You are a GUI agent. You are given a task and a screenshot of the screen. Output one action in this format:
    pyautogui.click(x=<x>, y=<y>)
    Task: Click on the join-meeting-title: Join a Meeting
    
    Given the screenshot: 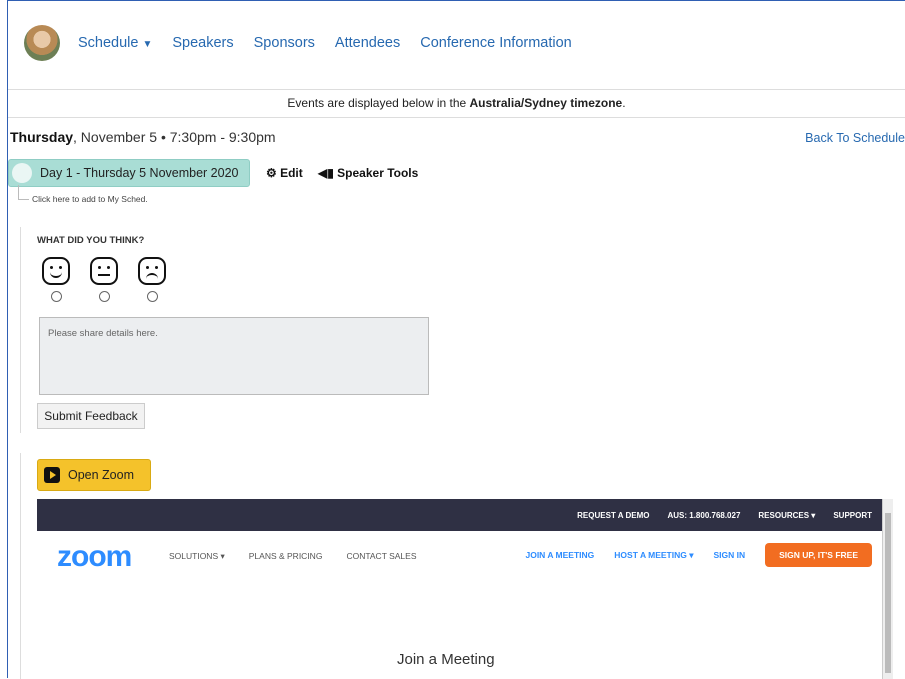 What is the action you would take?
    pyautogui.click(x=446, y=659)
    